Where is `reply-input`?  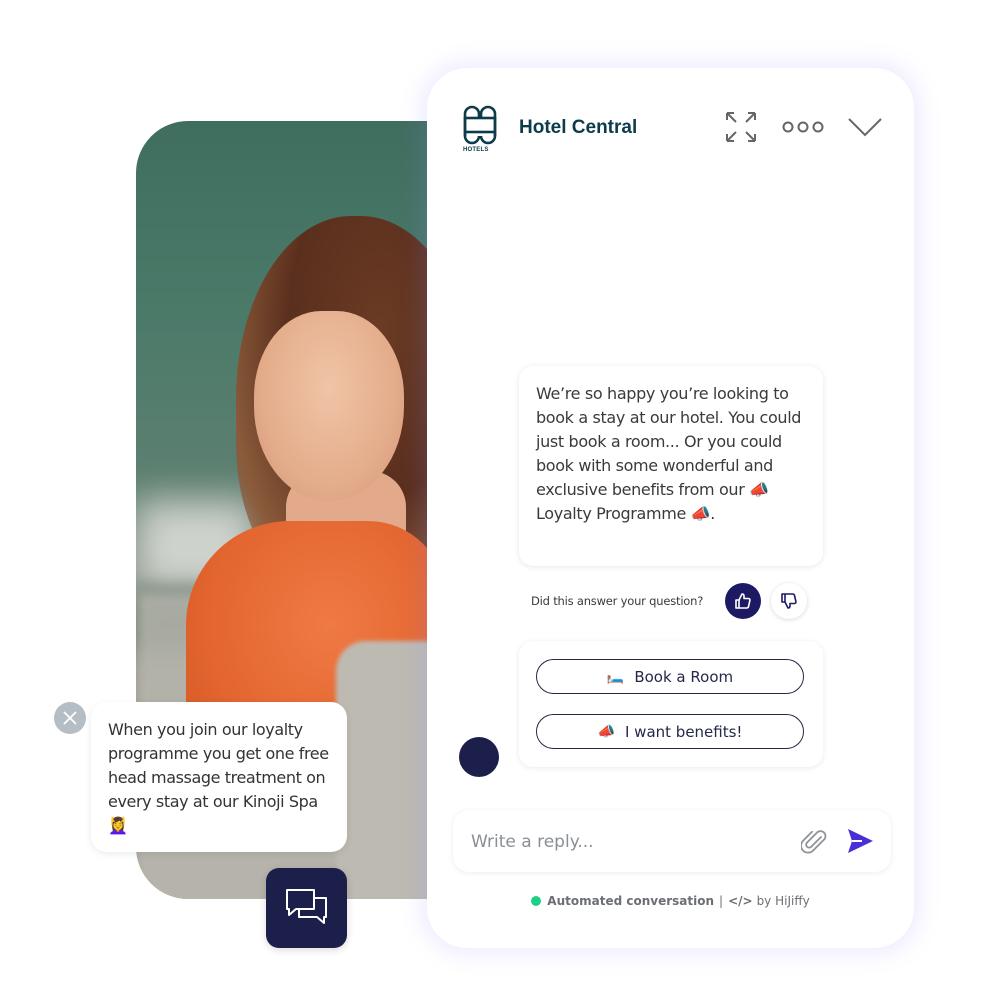 reply-input is located at coordinates (626, 842).